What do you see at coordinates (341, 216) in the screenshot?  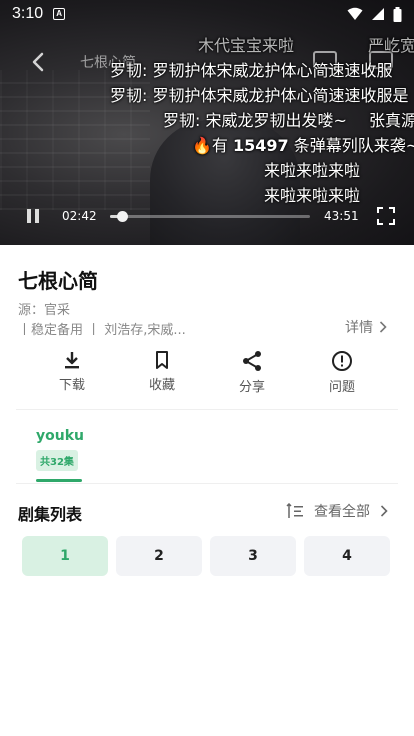 I see `total-duration: 43:51` at bounding box center [341, 216].